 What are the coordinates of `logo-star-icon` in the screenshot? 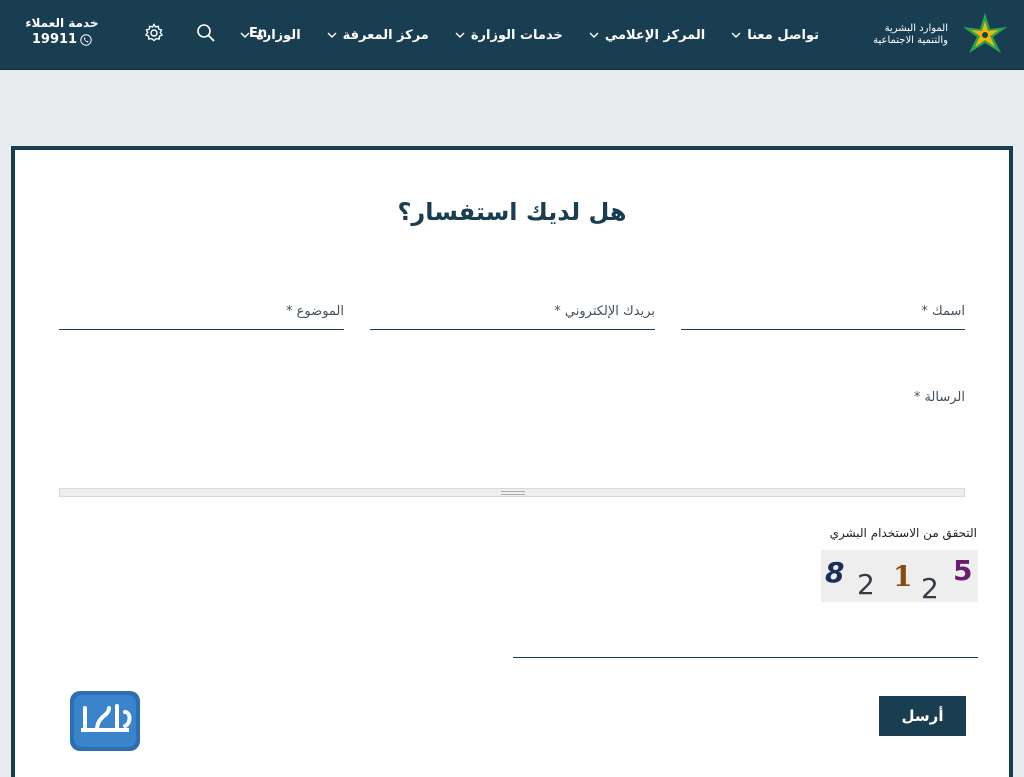 It's located at (985, 33).